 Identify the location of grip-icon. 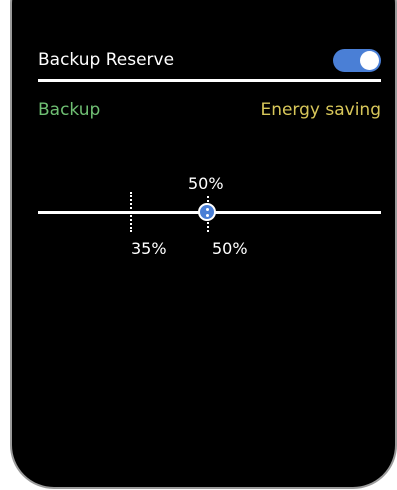
(207, 212).